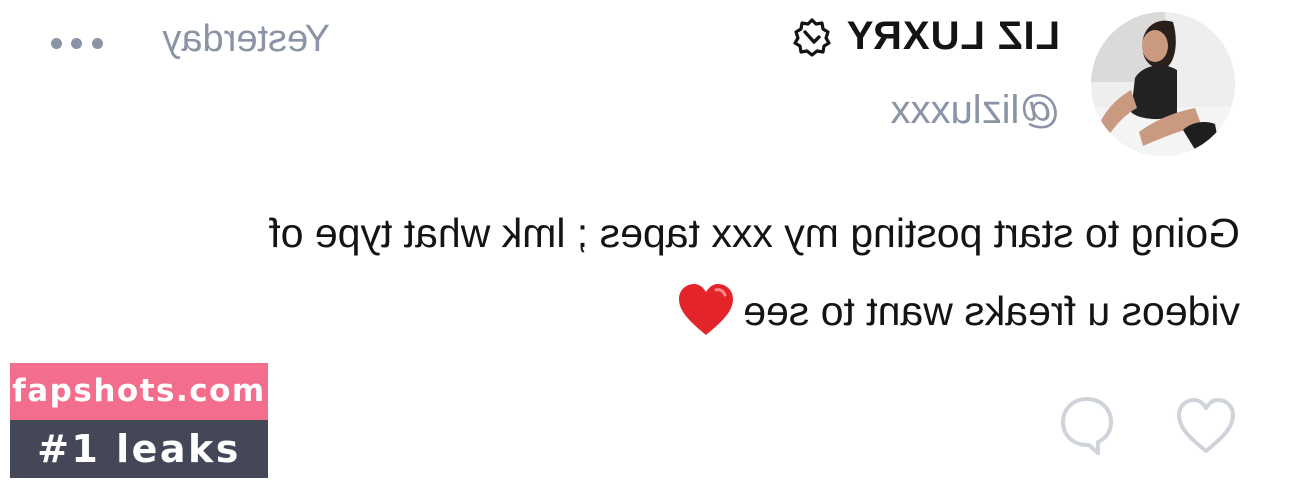 This screenshot has height=489, width=1290. I want to click on comment-button, so click(1087, 426).